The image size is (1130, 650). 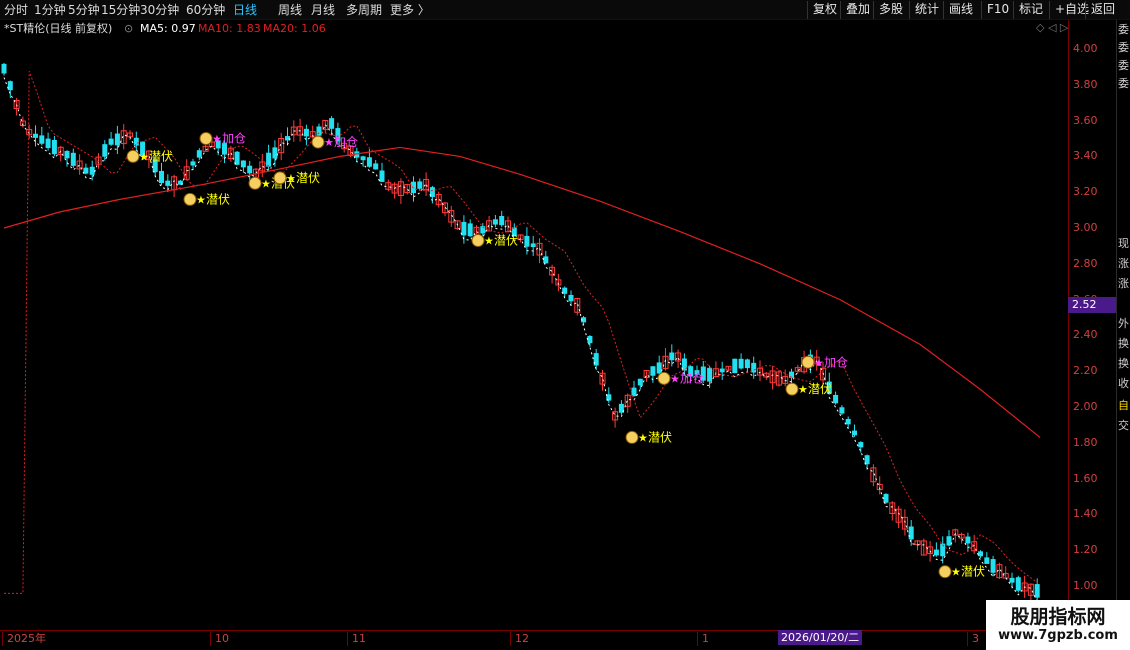 I want to click on period-tab-4: 30分钟, so click(x=159, y=10).